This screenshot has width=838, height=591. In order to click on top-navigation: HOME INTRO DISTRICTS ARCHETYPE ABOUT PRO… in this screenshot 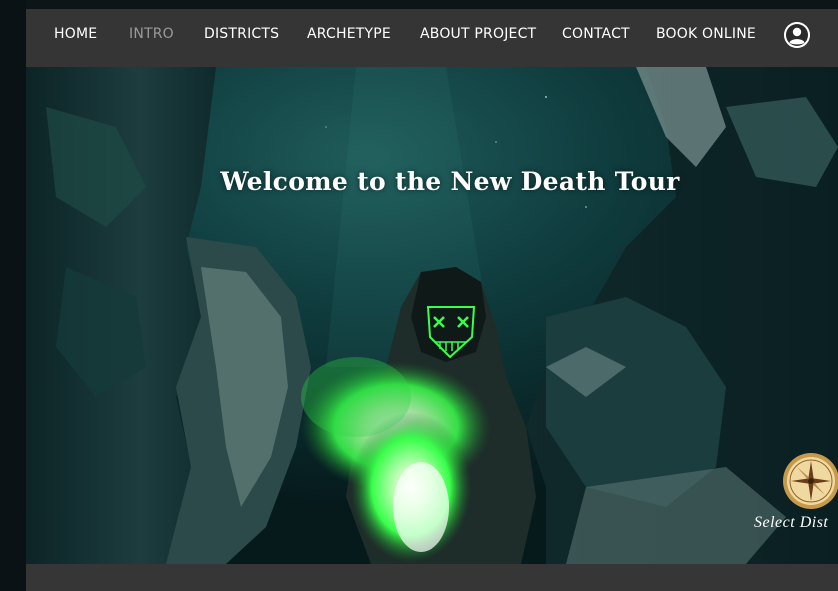, I will do `click(432, 38)`.